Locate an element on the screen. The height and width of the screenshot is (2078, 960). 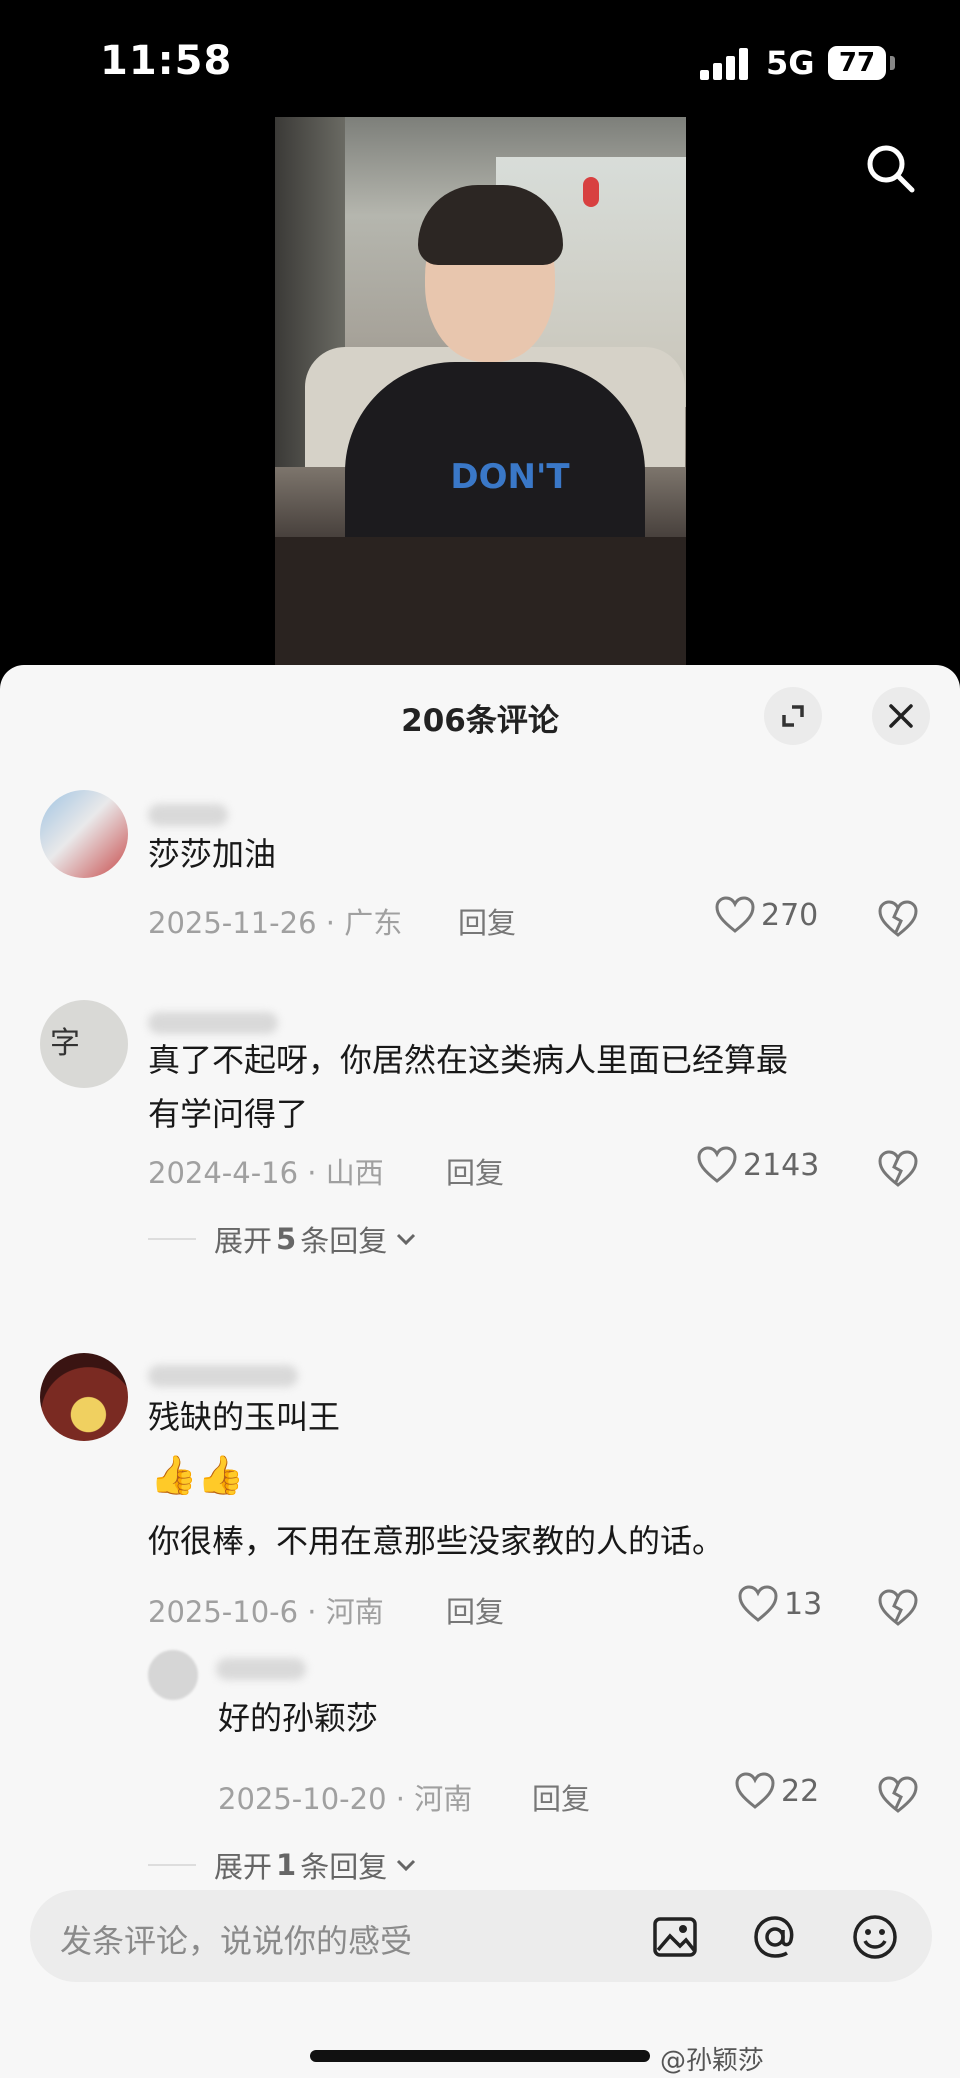
battery-icon: 77 is located at coordinates (857, 63).